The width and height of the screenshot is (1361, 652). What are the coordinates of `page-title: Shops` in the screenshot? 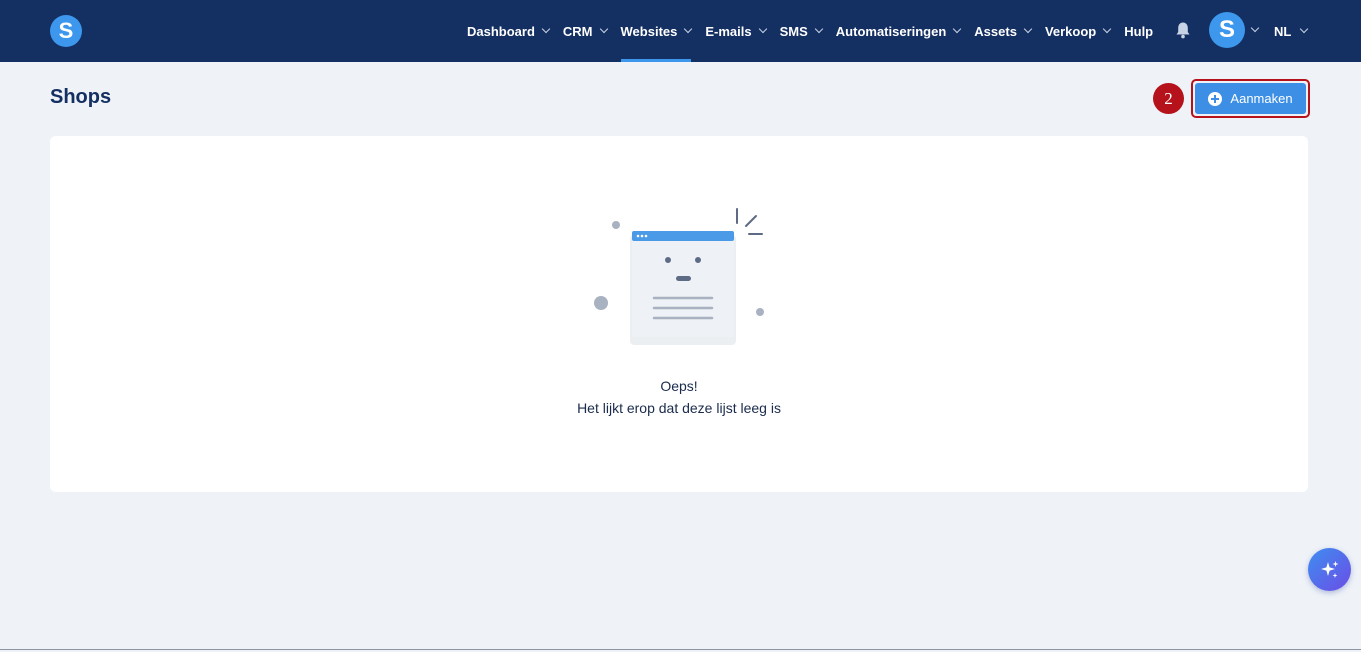 It's located at (81, 97).